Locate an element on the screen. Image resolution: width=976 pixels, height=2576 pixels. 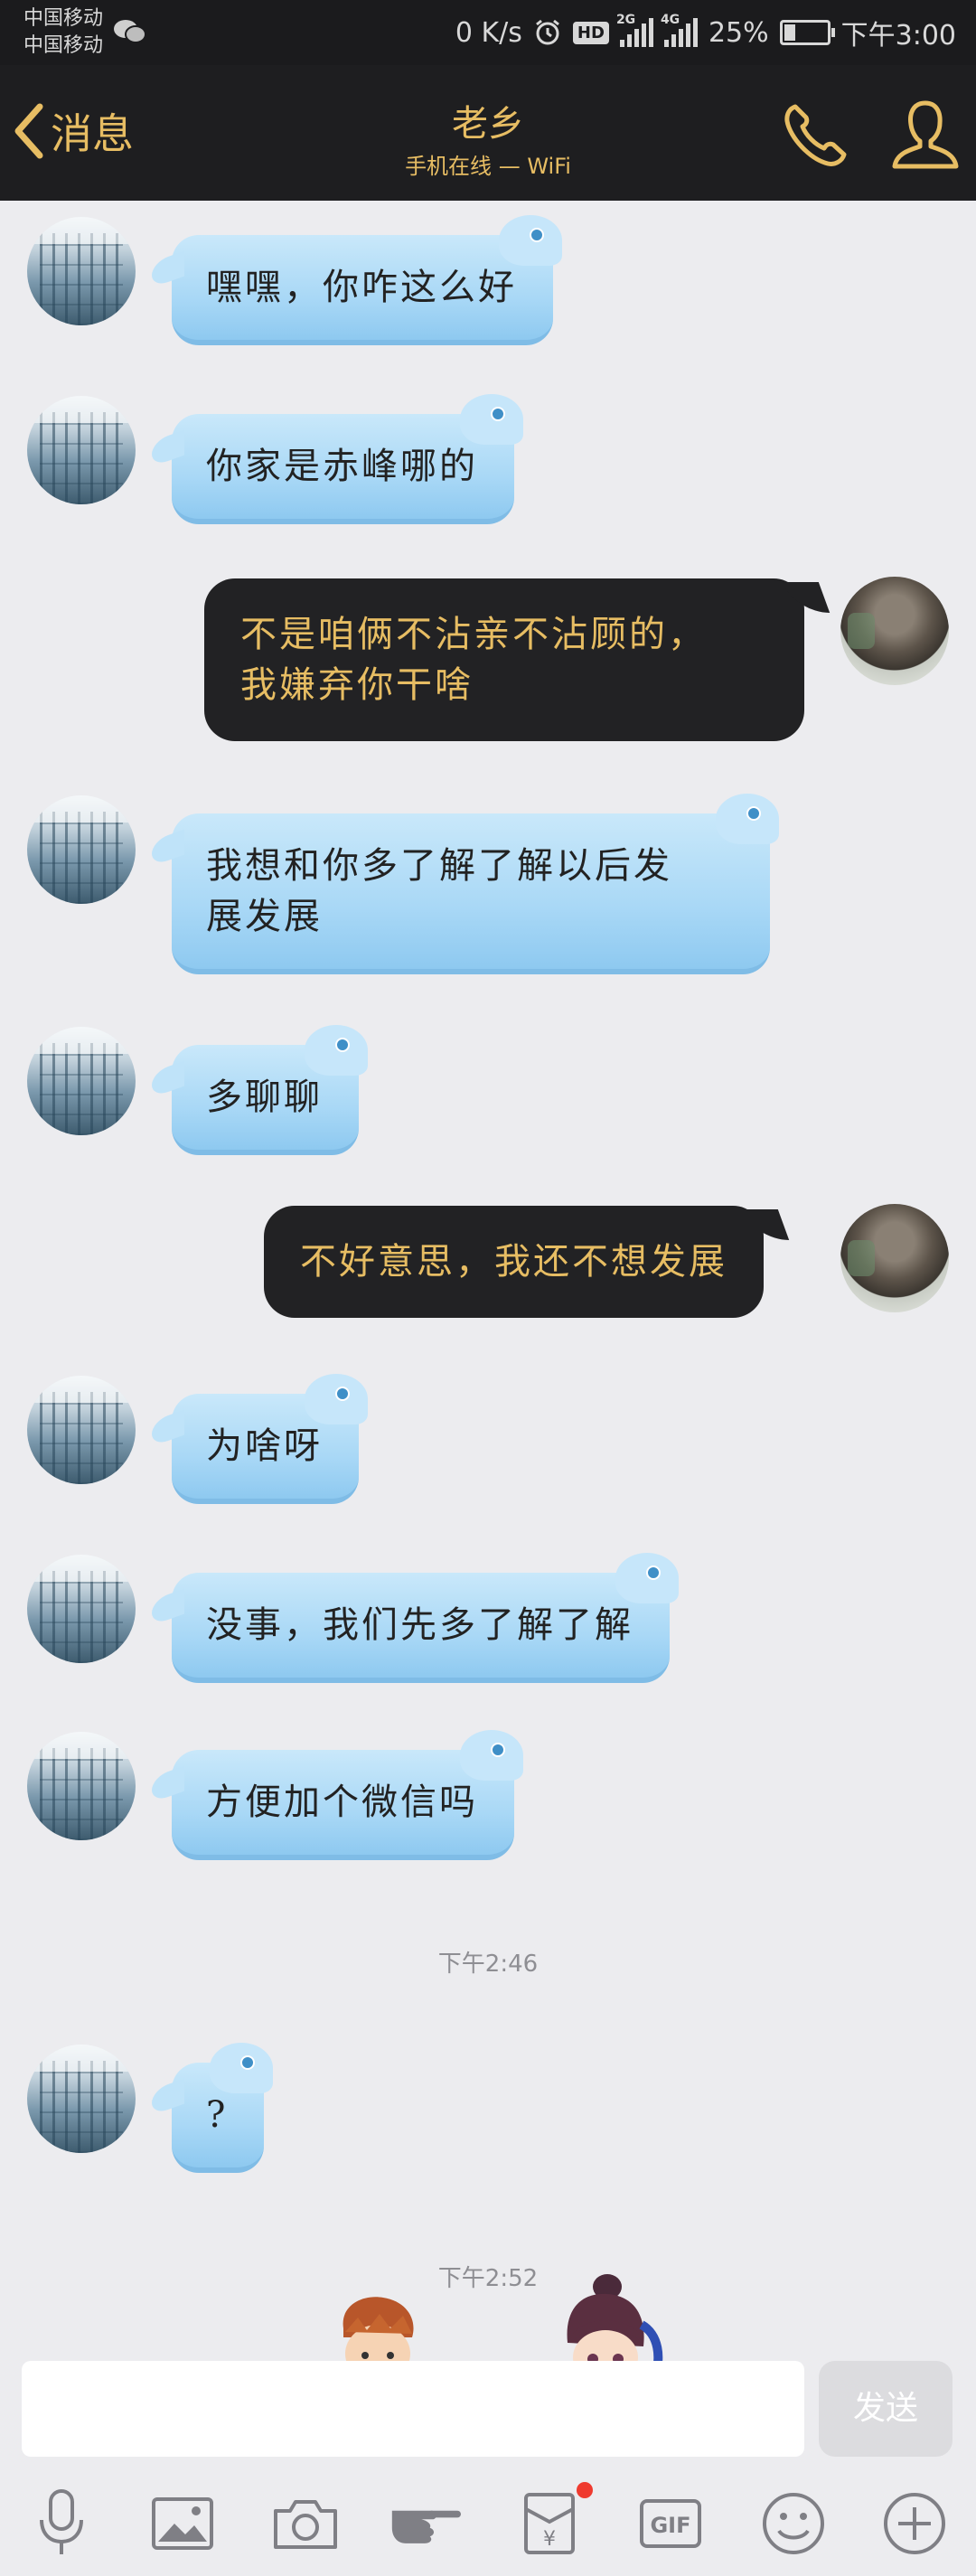
gif-icon: GIF is located at coordinates (670, 2524).